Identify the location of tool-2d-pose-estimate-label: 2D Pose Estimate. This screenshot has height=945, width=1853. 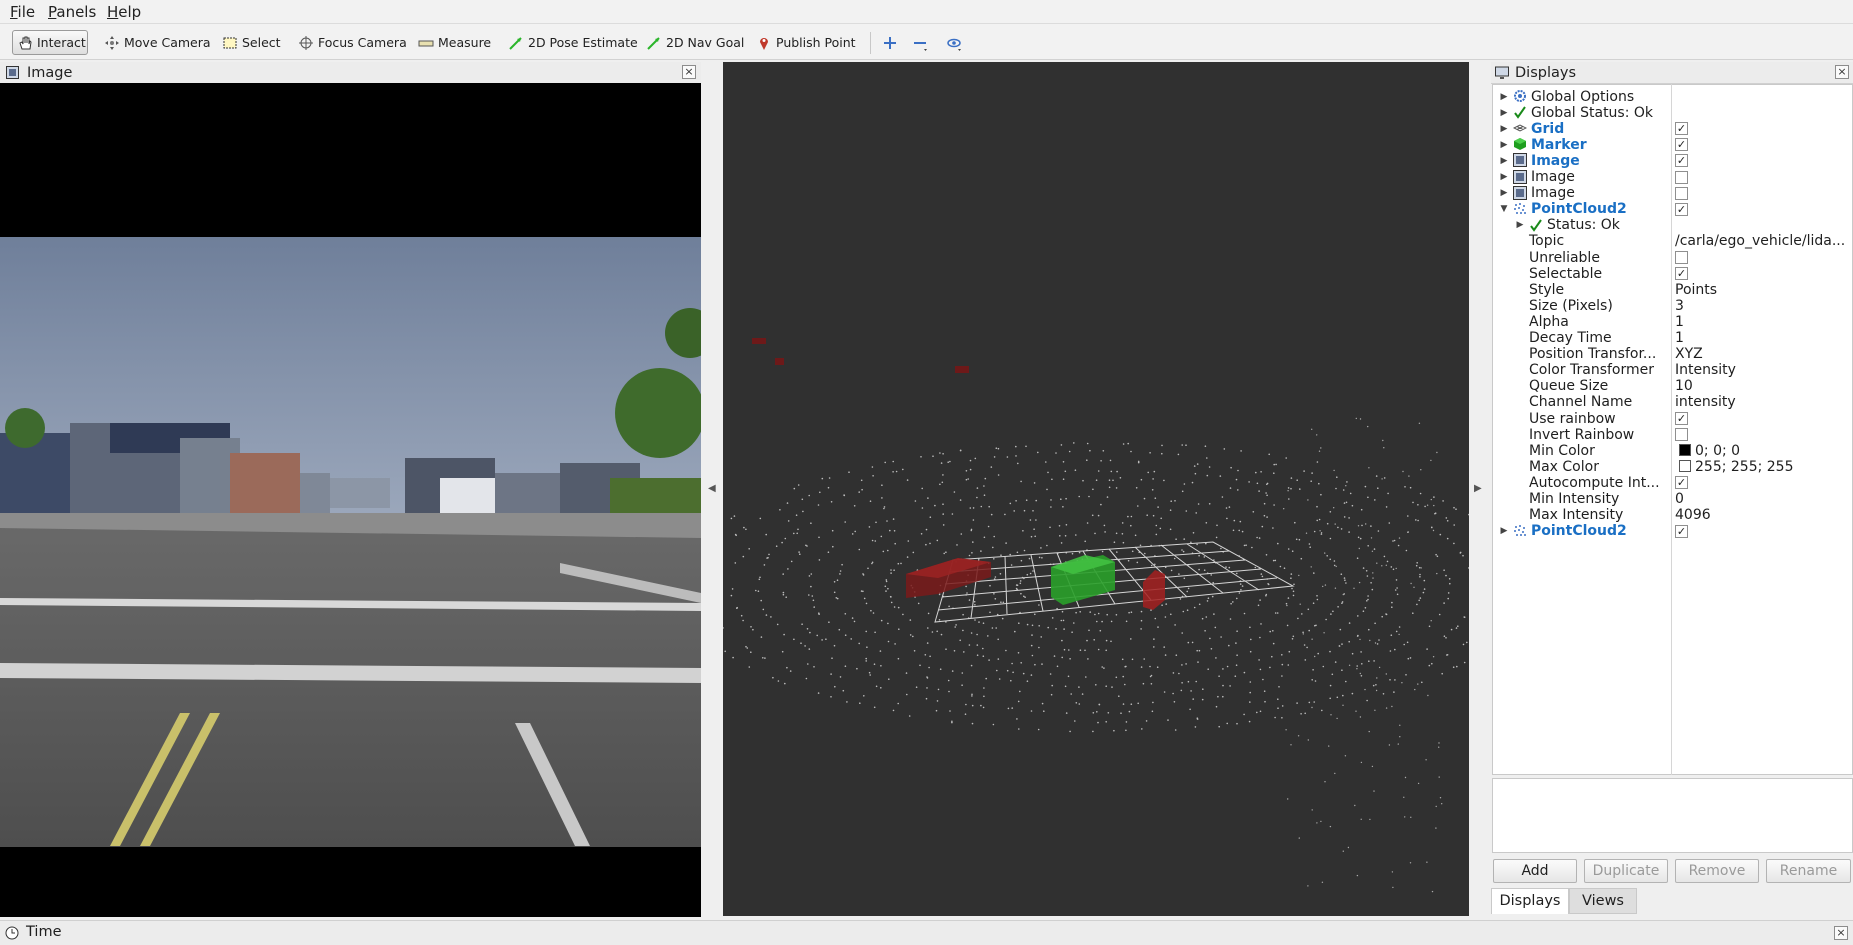
(583, 42).